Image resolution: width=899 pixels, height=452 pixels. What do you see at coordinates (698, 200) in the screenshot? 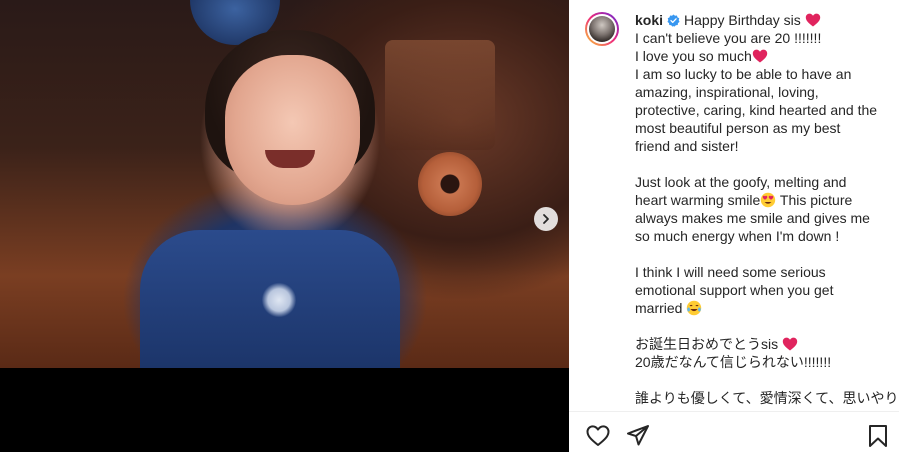
I see `caption-text: heart warming smile` at bounding box center [698, 200].